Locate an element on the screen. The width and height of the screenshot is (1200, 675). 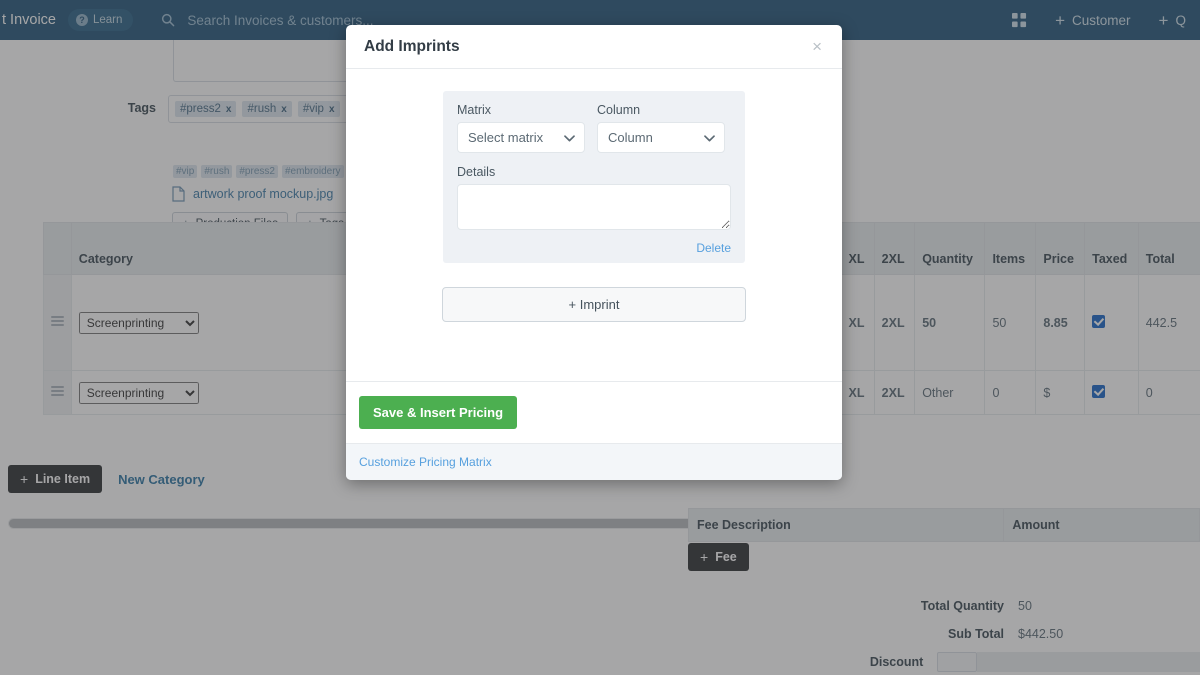
close-icon: × is located at coordinates (817, 46).